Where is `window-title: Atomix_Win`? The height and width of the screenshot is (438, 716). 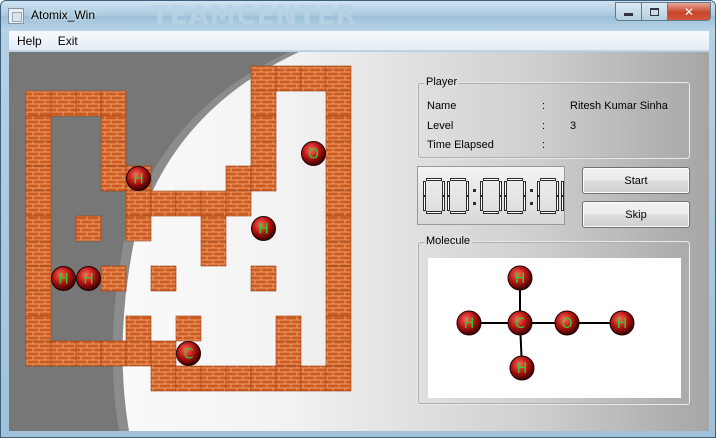
window-title: Atomix_Win is located at coordinates (63, 15).